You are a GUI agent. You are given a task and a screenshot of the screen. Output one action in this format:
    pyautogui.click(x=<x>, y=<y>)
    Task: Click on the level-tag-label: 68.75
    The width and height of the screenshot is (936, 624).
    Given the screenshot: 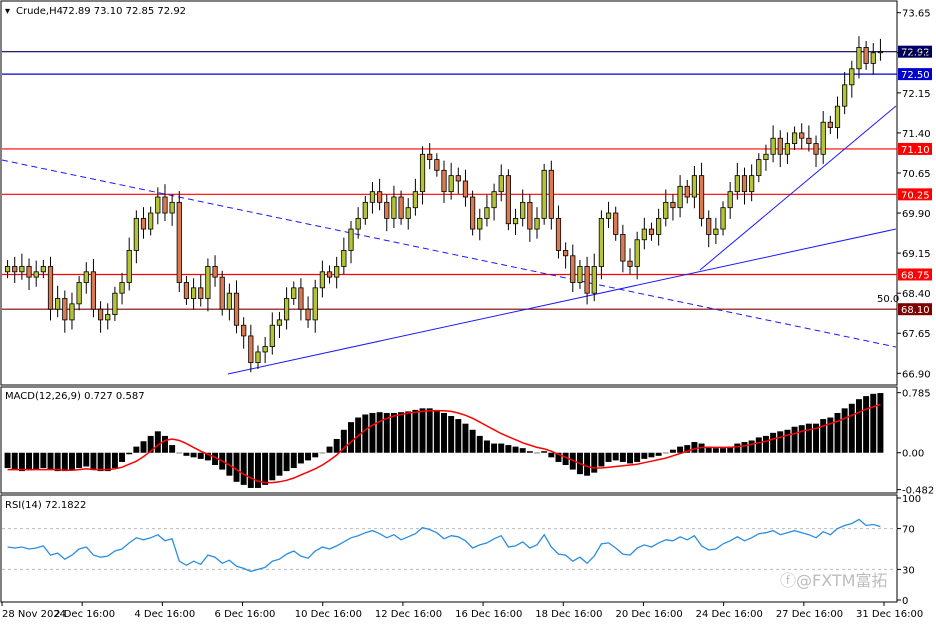 What is the action you would take?
    pyautogui.click(x=915, y=275)
    